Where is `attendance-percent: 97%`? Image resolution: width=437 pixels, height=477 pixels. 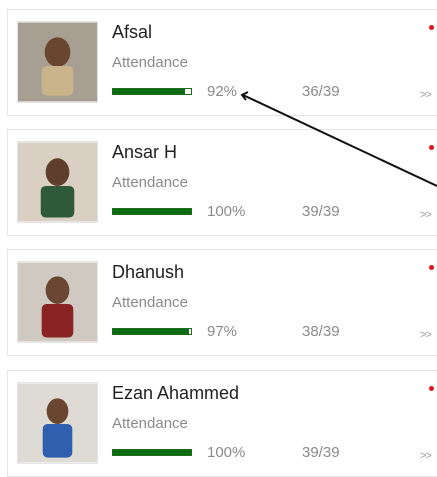
attendance-percent: 97% is located at coordinates (222, 331).